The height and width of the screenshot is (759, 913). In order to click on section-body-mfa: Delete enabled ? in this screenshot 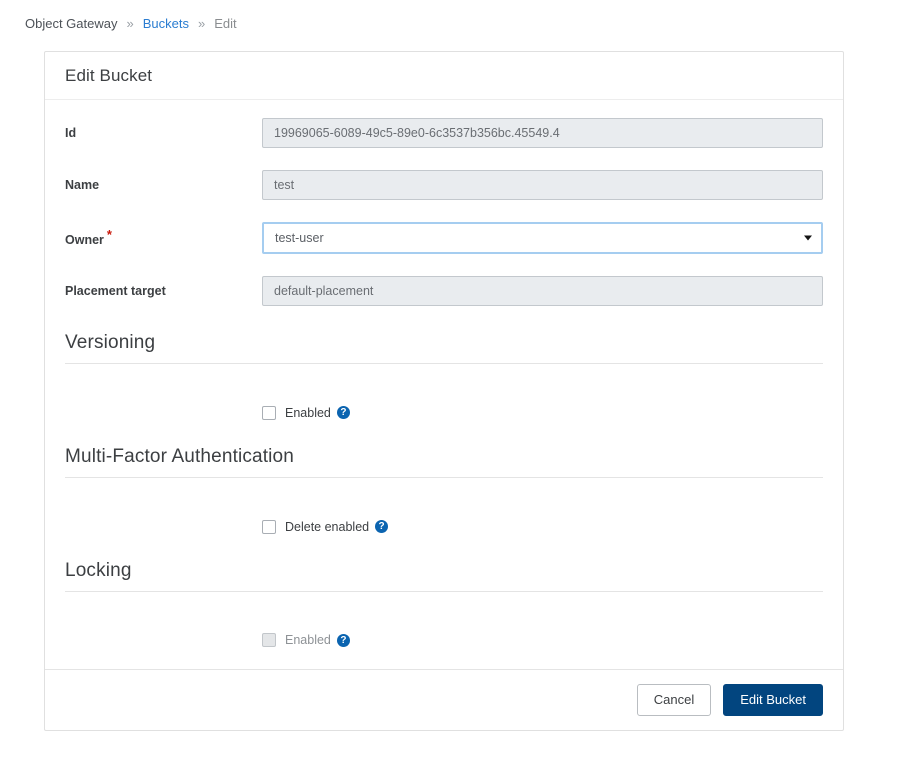, I will do `click(444, 514)`.